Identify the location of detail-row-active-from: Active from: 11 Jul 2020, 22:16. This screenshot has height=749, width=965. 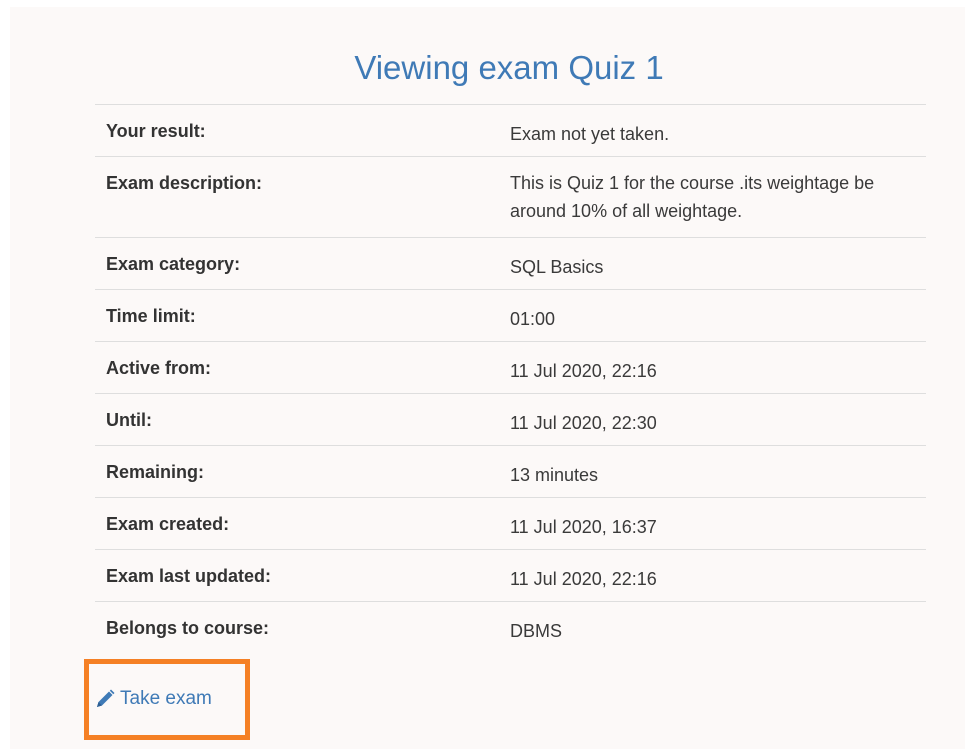
(510, 367).